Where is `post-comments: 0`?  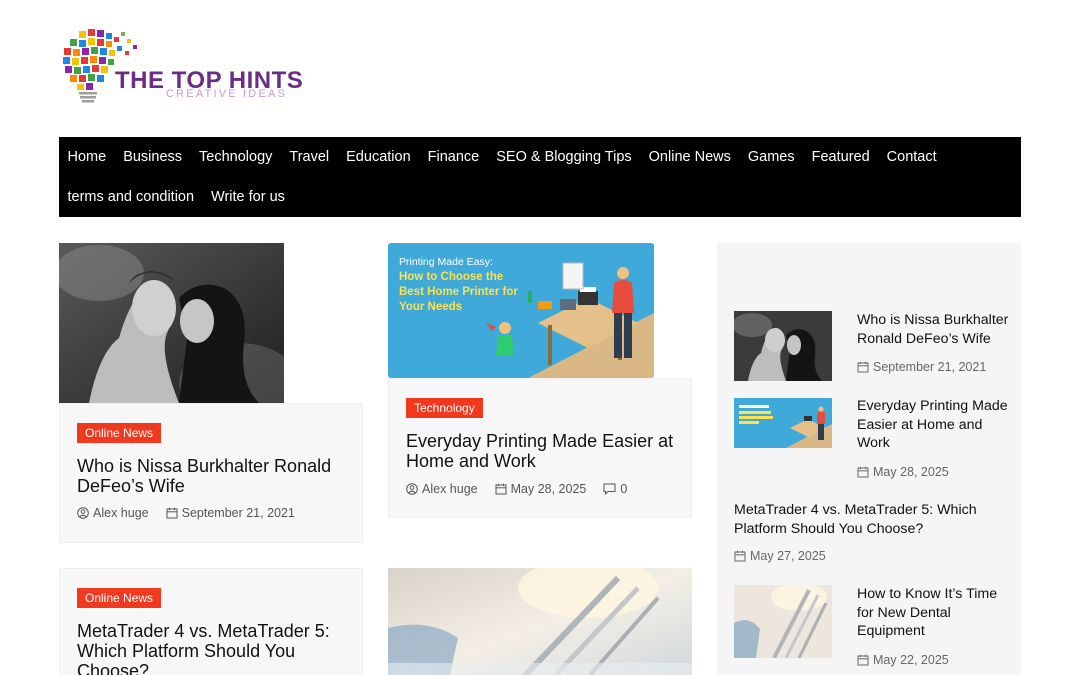 post-comments: 0 is located at coordinates (615, 489).